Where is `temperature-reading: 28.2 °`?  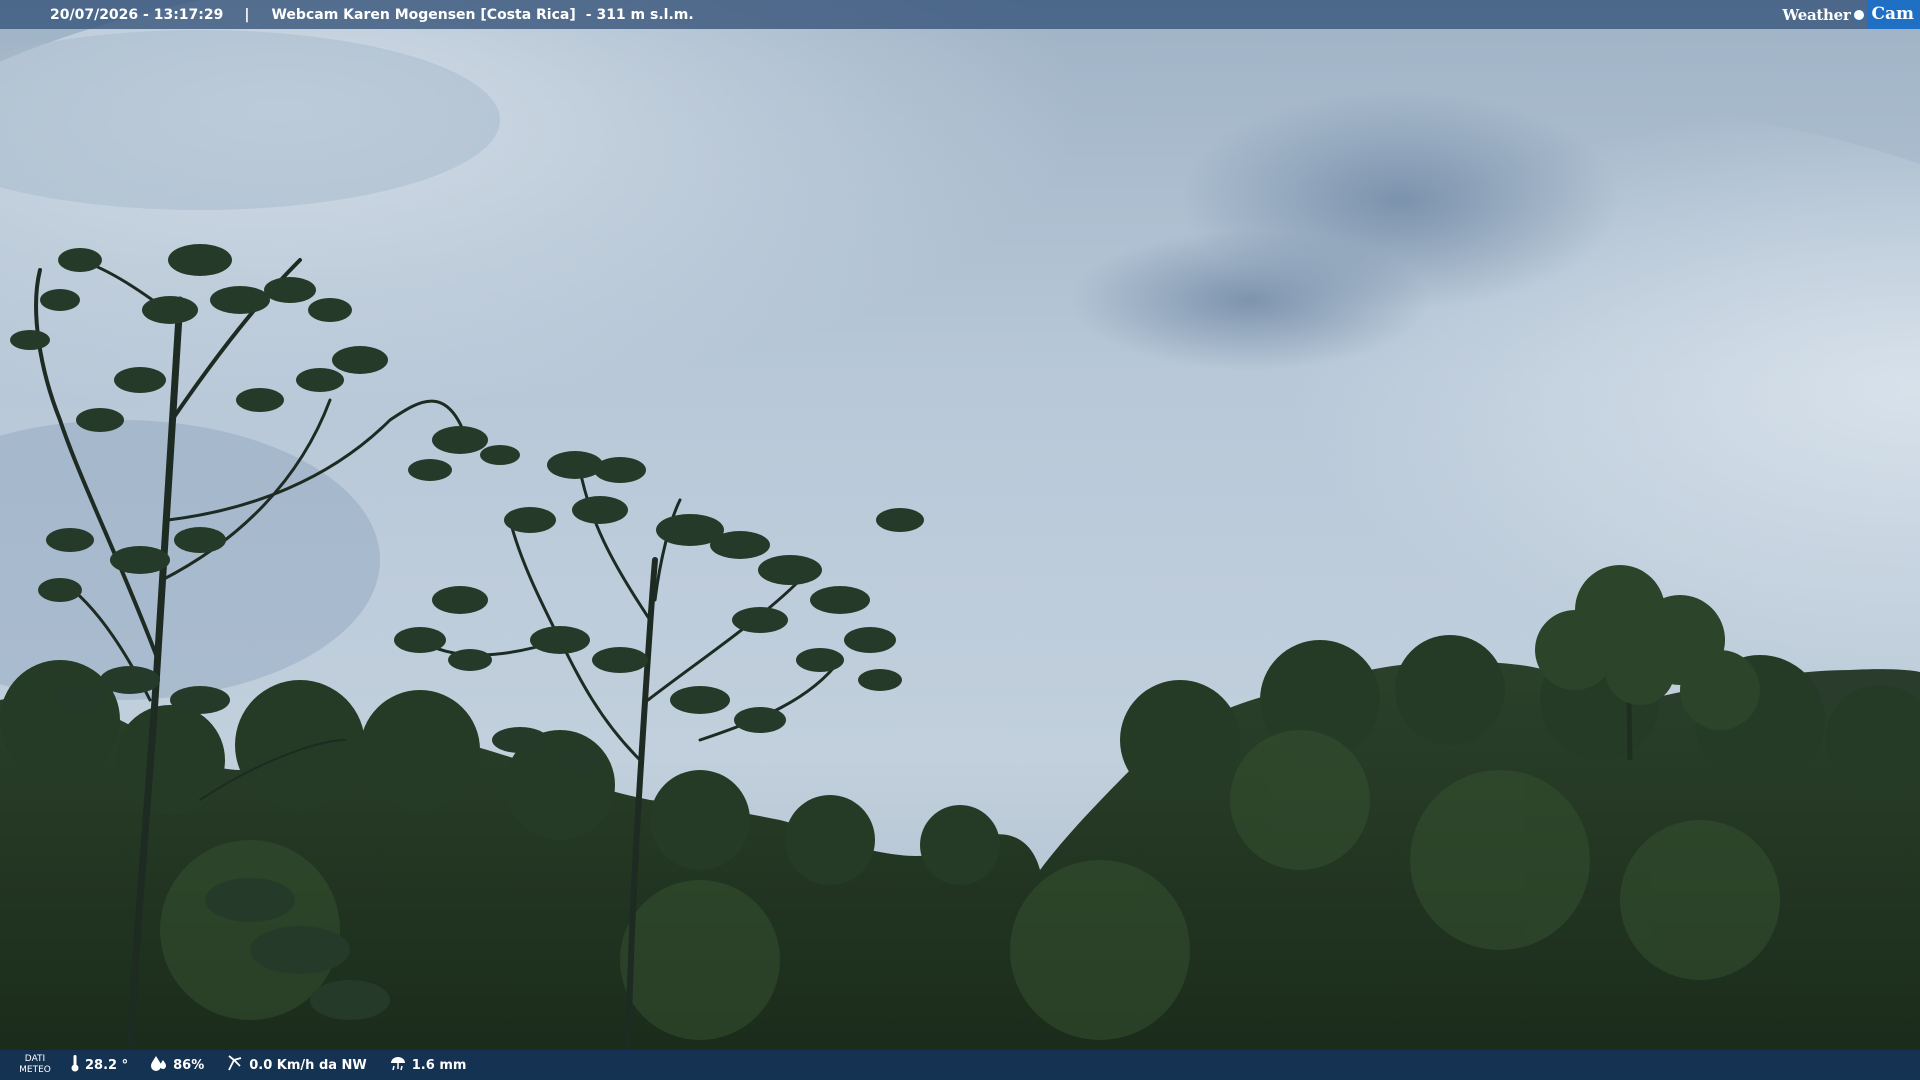 temperature-reading: 28.2 ° is located at coordinates (99, 1065).